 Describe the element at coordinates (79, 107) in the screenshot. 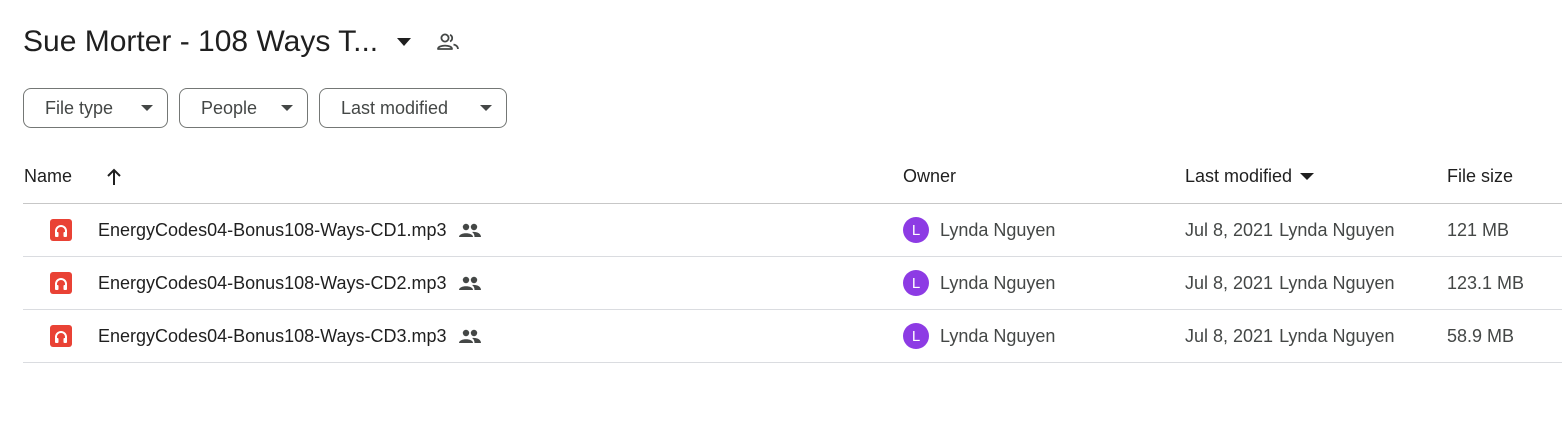

I see `chip-label: File type` at that location.